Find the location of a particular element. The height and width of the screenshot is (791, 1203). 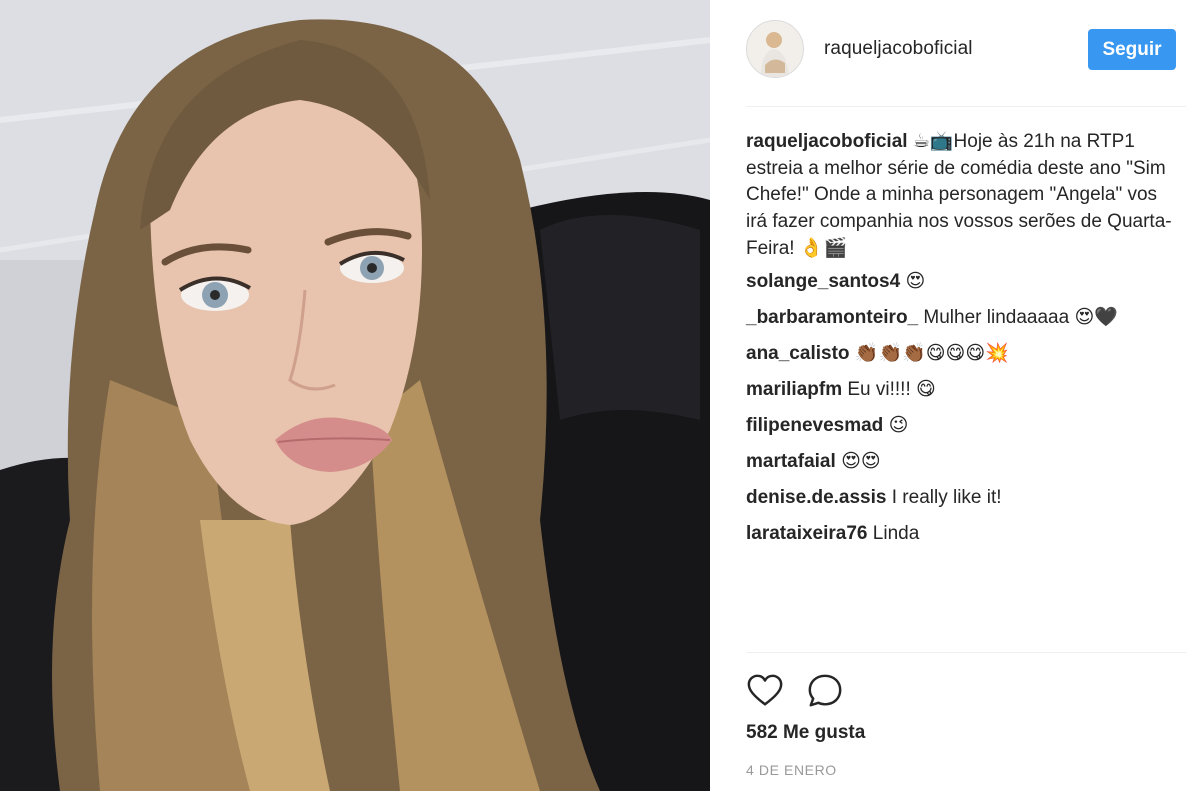

comment-item: denise.de.assis I really like it! is located at coordinates (961, 498).